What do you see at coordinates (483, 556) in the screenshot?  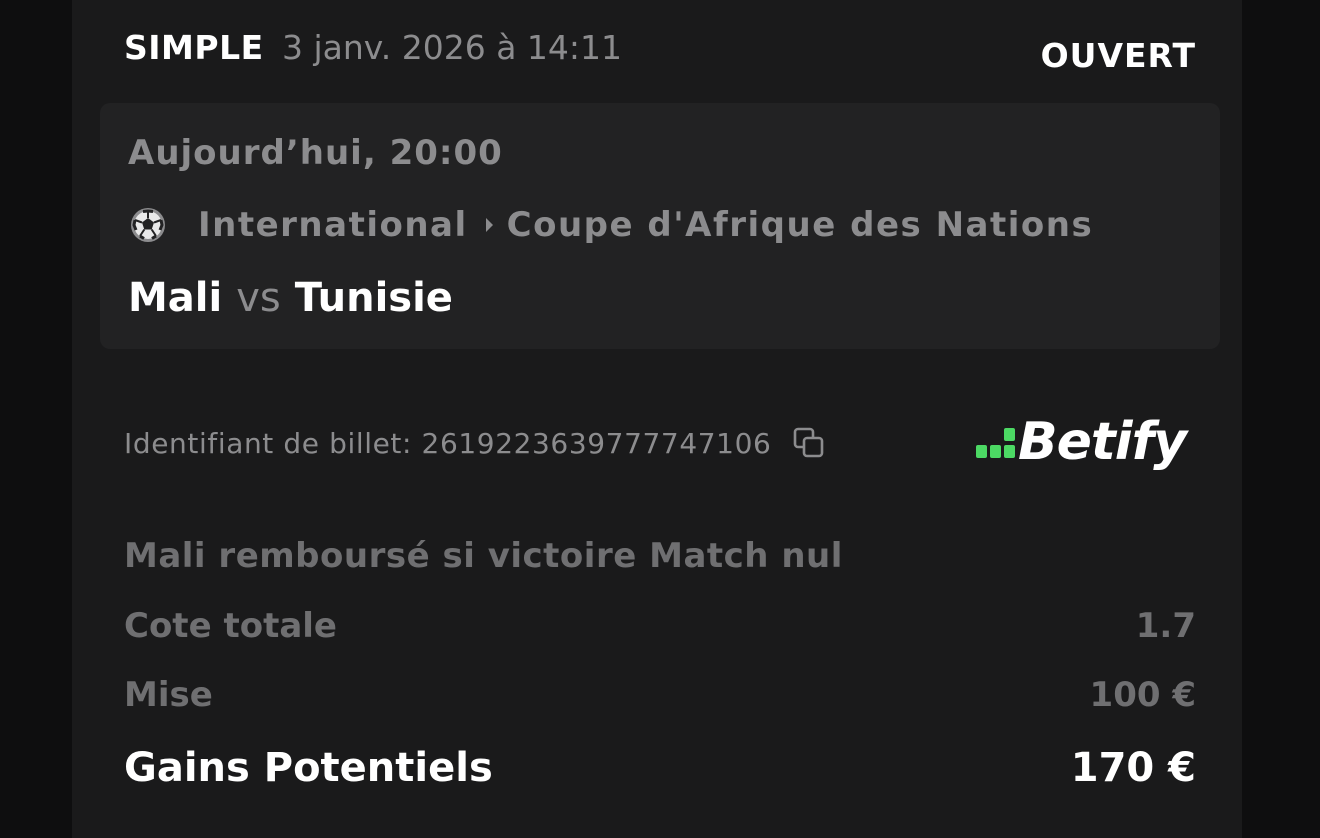 I see `bet-selection: Mali remboursé si victoire Match nul` at bounding box center [483, 556].